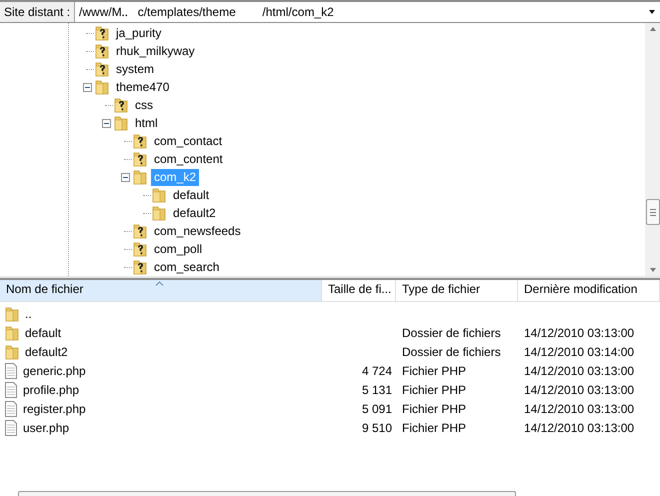 Image resolution: width=660 pixels, height=496 pixels. What do you see at coordinates (579, 351) in the screenshot?
I see `modified-date: 14/12/2010 03:14:00` at bounding box center [579, 351].